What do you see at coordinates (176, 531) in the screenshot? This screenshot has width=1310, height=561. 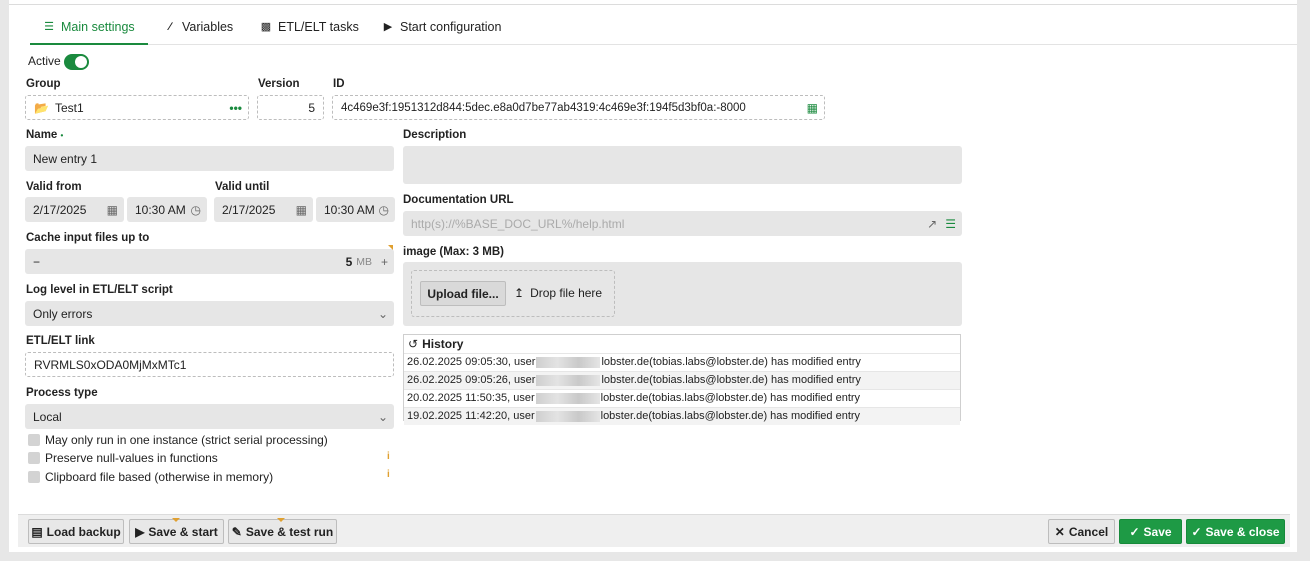 I see `save-start-button: ▶ Save & start` at bounding box center [176, 531].